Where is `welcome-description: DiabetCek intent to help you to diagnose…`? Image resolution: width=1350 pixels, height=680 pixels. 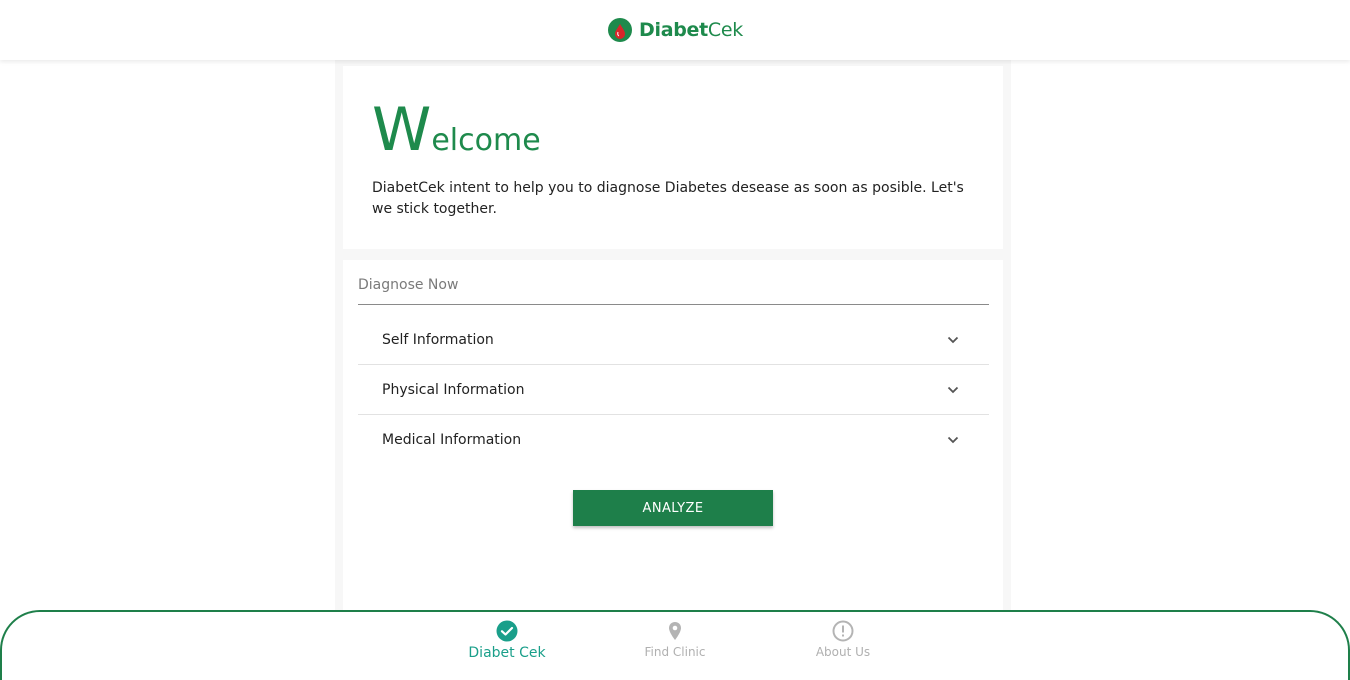
welcome-description: DiabetCek intent to help you to diagnose… is located at coordinates (668, 198).